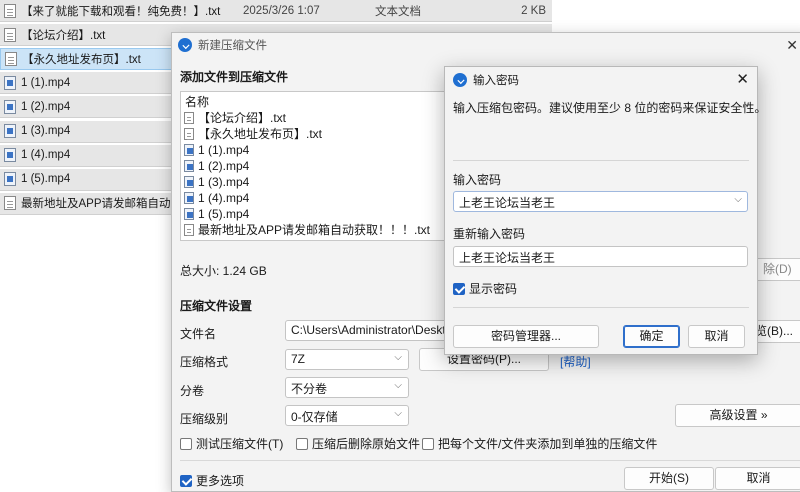 This screenshot has width=800, height=492. I want to click on list-item-name: 【永久地址发布页】.txt, so click(260, 134).